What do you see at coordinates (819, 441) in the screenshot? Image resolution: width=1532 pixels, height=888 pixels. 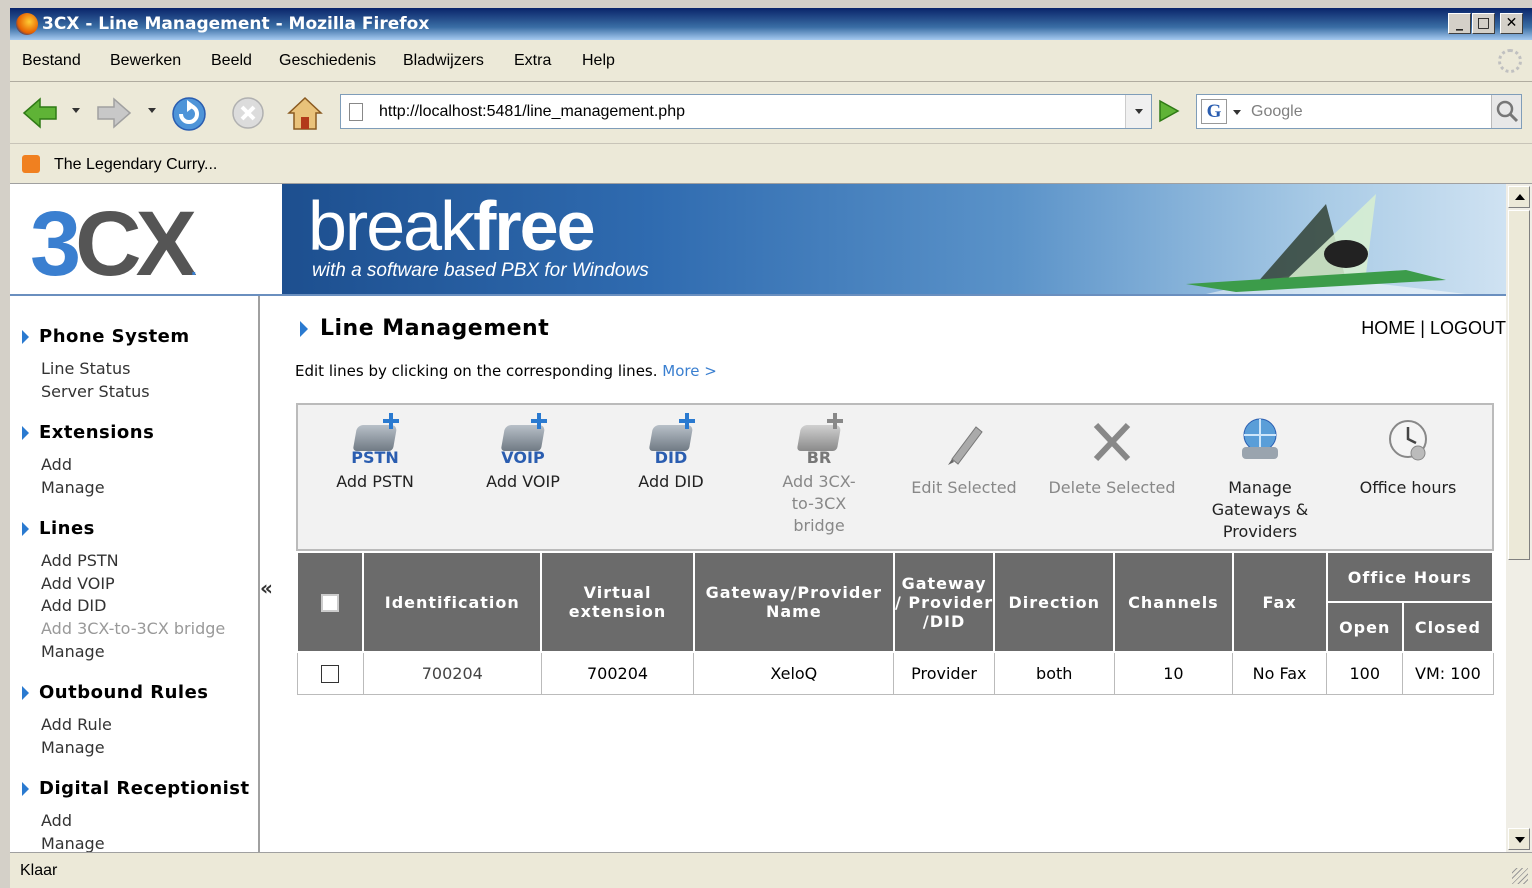 I see `bridge-gateway-icon: BR` at bounding box center [819, 441].